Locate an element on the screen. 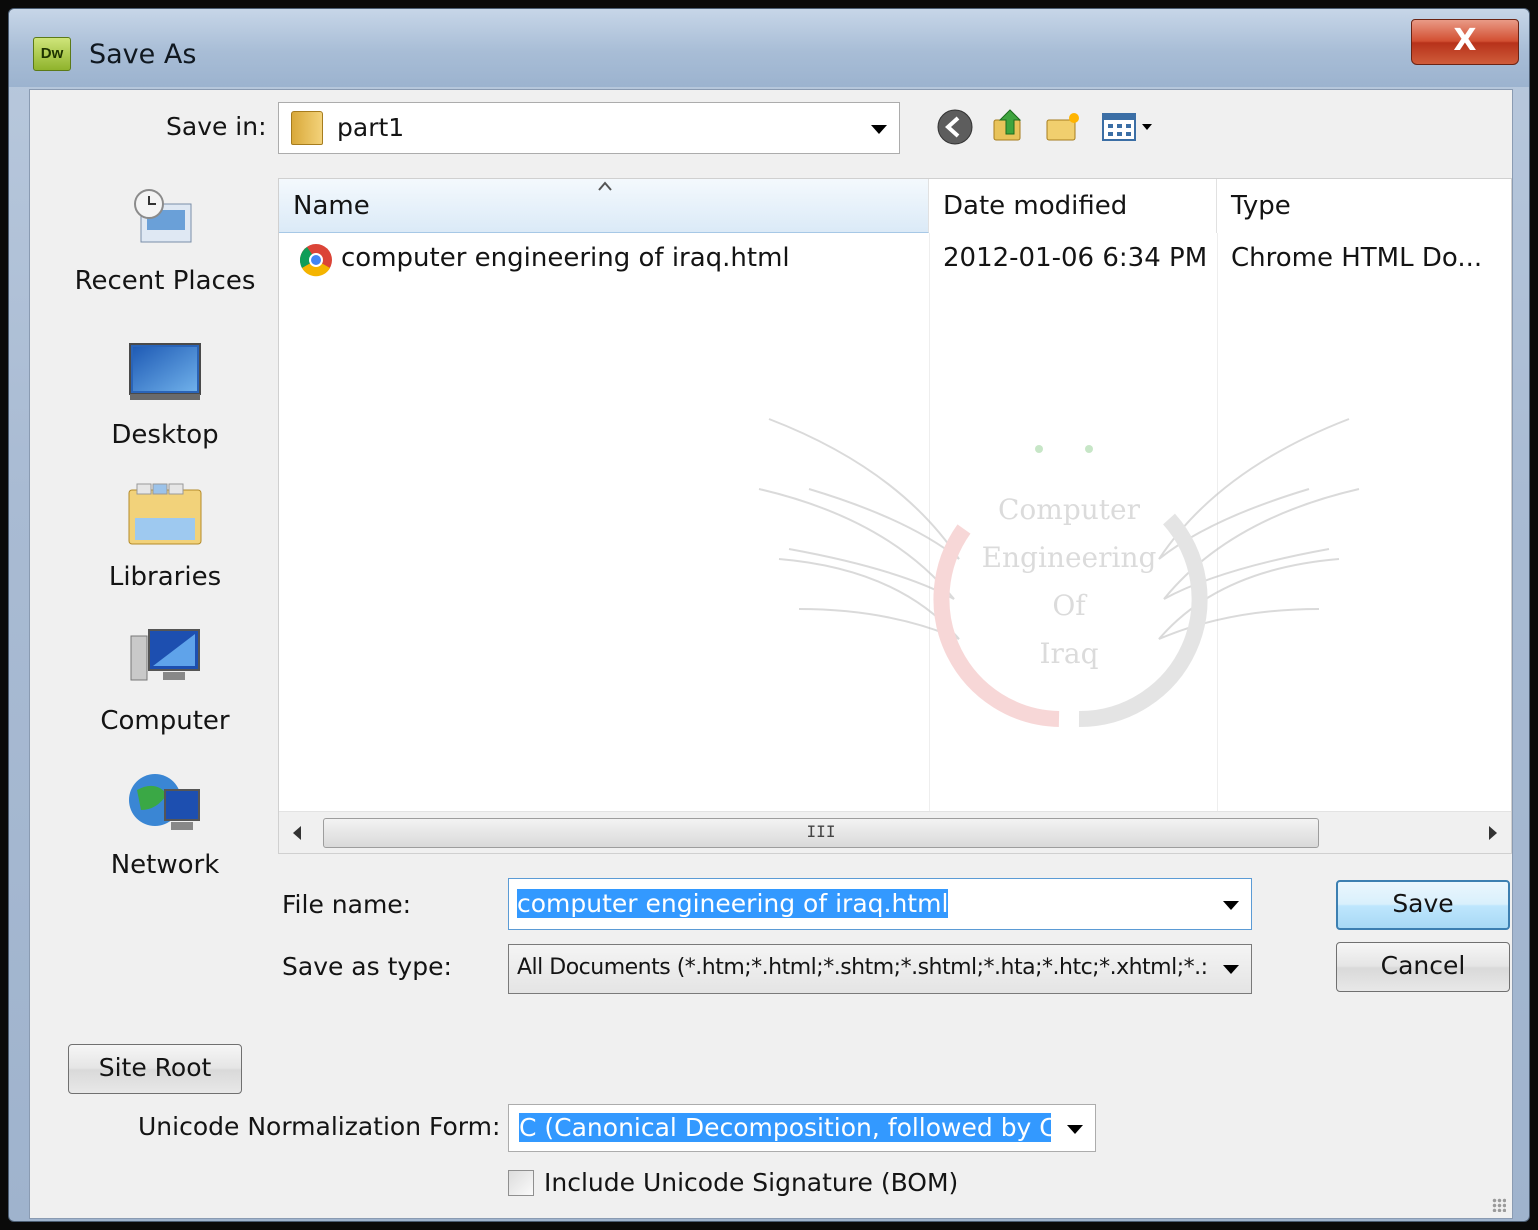 This screenshot has height=1230, width=1538. site-root-button-label: Site Root is located at coordinates (155, 1067).